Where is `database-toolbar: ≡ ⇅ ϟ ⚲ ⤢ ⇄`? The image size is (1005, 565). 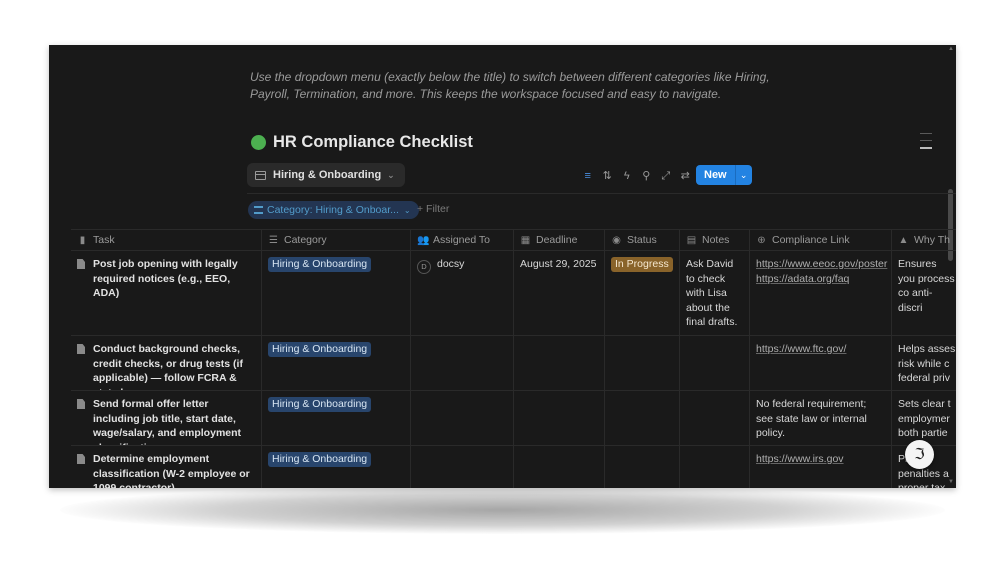 database-toolbar: ≡ ⇅ ϟ ⚲ ⤢ ⇄ is located at coordinates (636, 176).